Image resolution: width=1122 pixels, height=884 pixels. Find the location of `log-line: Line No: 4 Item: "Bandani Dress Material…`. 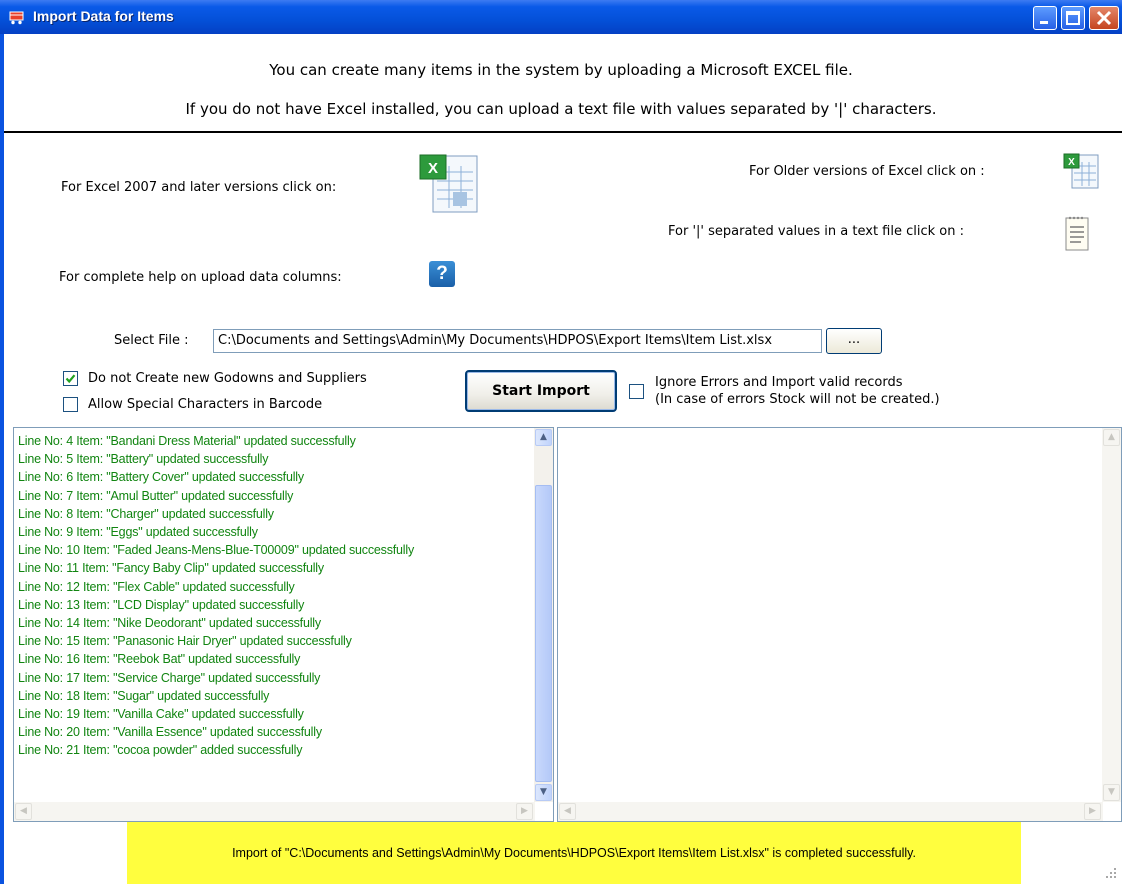

log-line: Line No: 4 Item: "Bandani Dress Material… is located at coordinates (187, 441).